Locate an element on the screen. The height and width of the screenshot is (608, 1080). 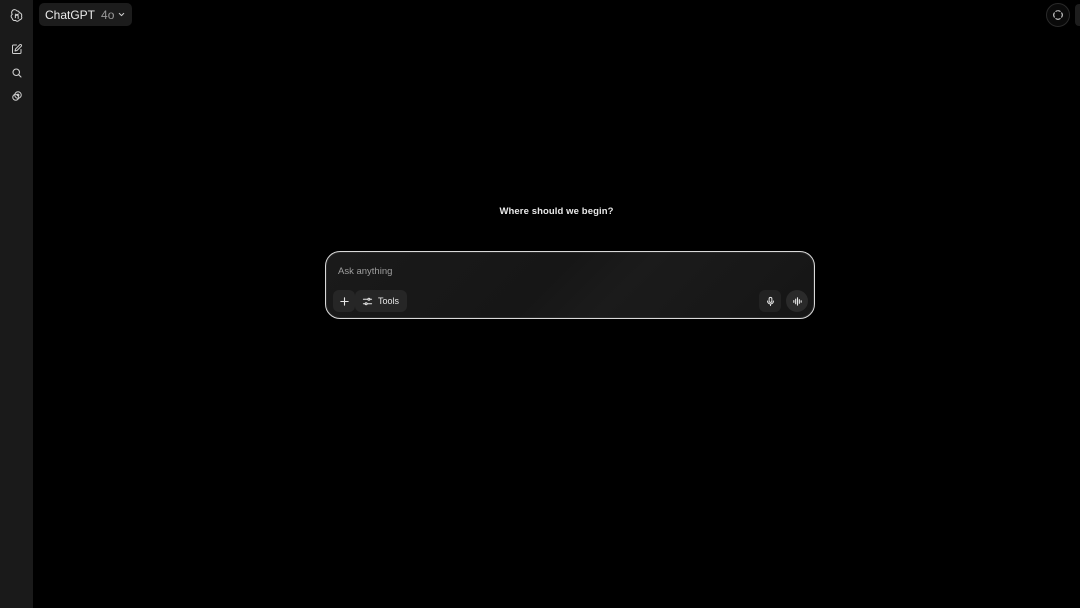
temporary-chat-button is located at coordinates (1058, 15).